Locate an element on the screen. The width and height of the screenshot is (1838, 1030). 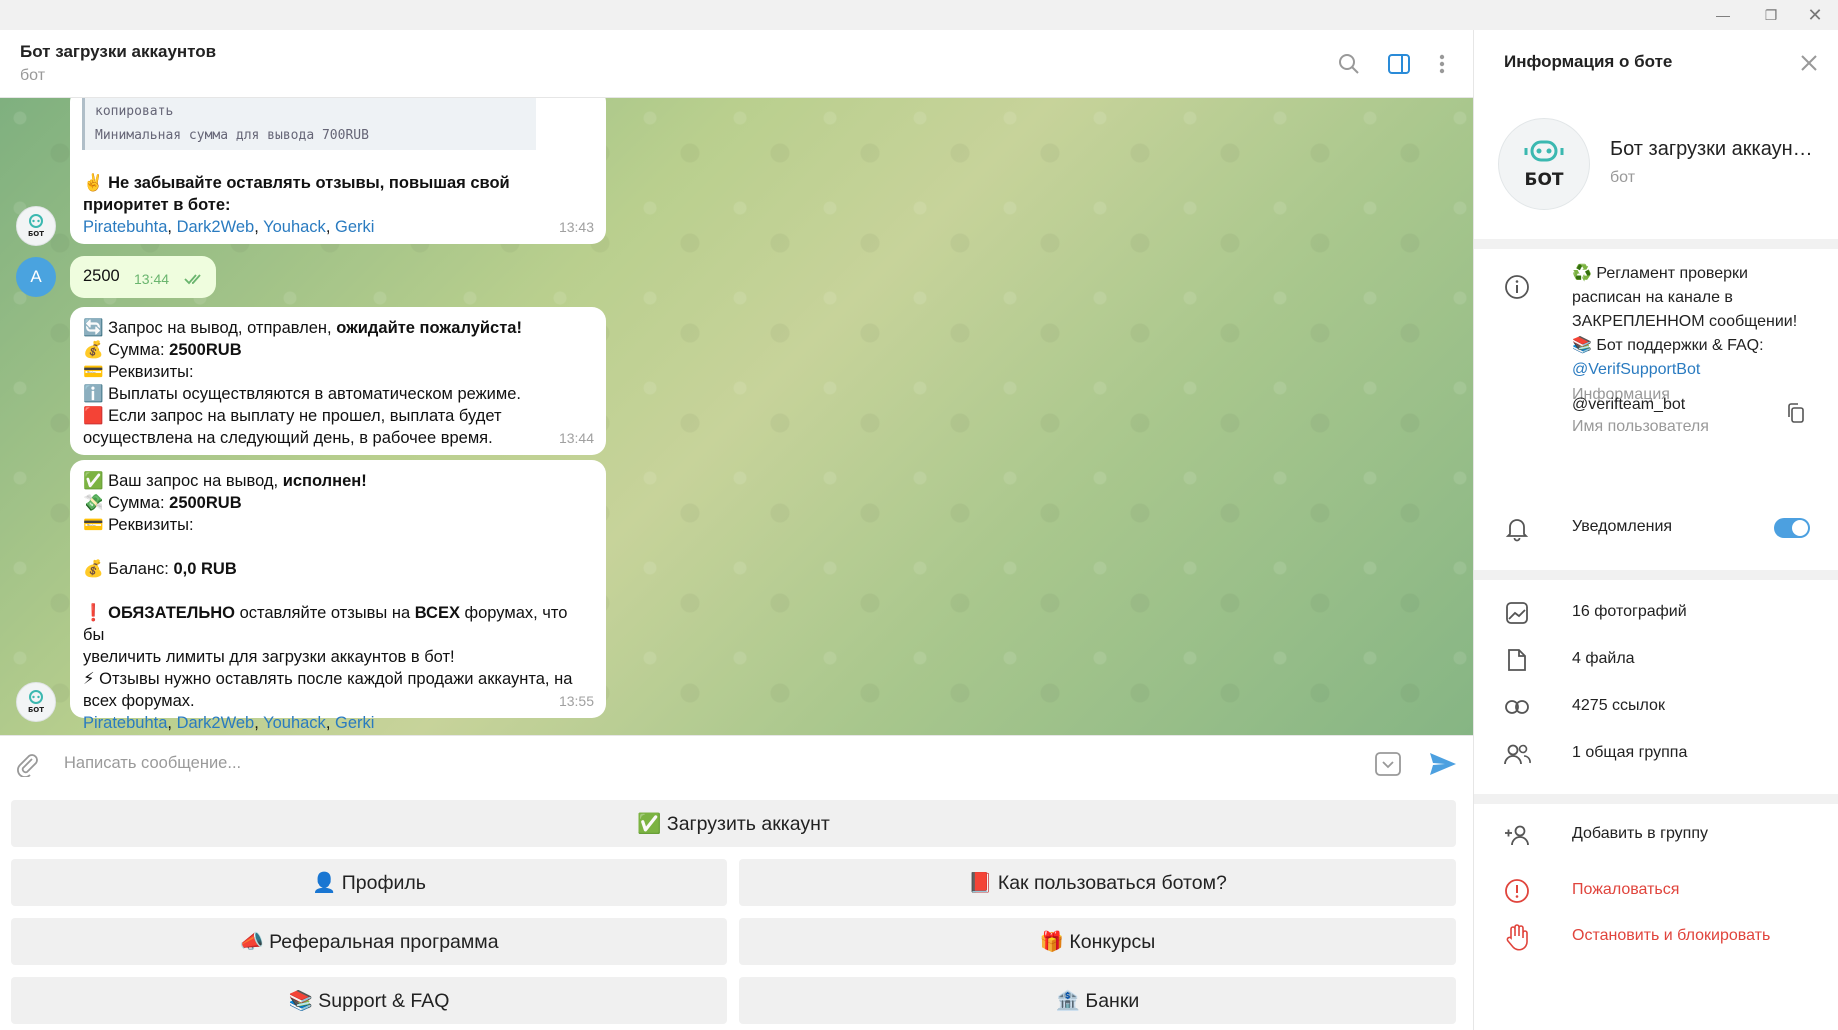
search-icon is located at coordinates (1349, 64).